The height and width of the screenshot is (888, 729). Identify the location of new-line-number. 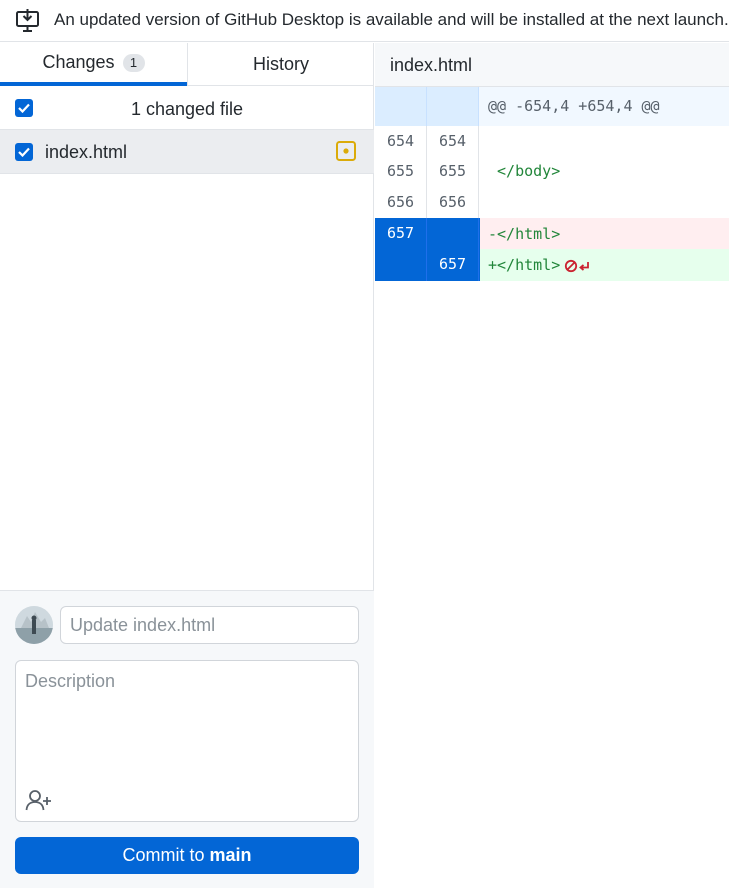
(453, 233).